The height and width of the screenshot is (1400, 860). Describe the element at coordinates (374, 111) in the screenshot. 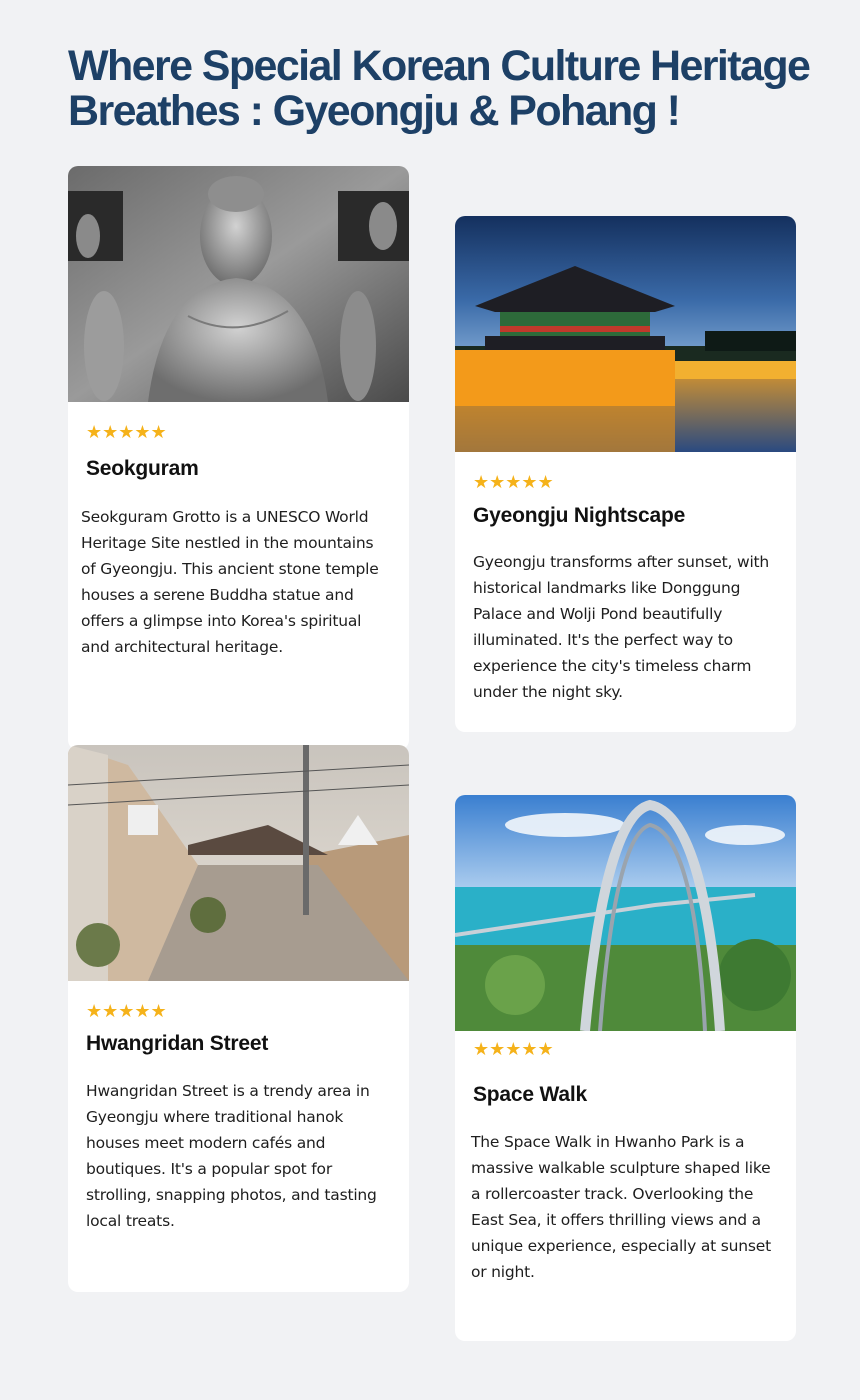

I see `page-title-line-2: Breathes : Gyeongju & Pohang !` at that location.